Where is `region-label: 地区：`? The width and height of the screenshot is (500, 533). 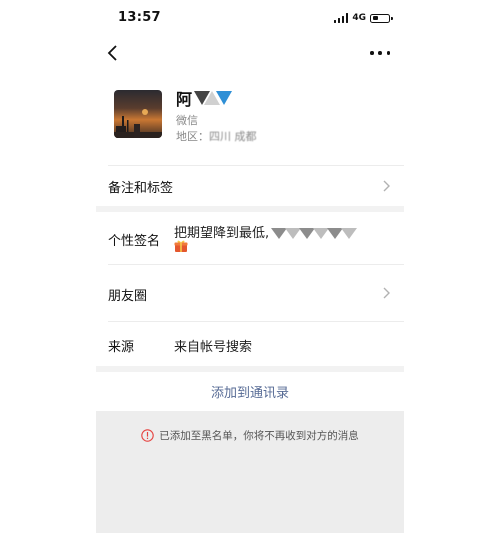 region-label: 地区： is located at coordinates (192, 136).